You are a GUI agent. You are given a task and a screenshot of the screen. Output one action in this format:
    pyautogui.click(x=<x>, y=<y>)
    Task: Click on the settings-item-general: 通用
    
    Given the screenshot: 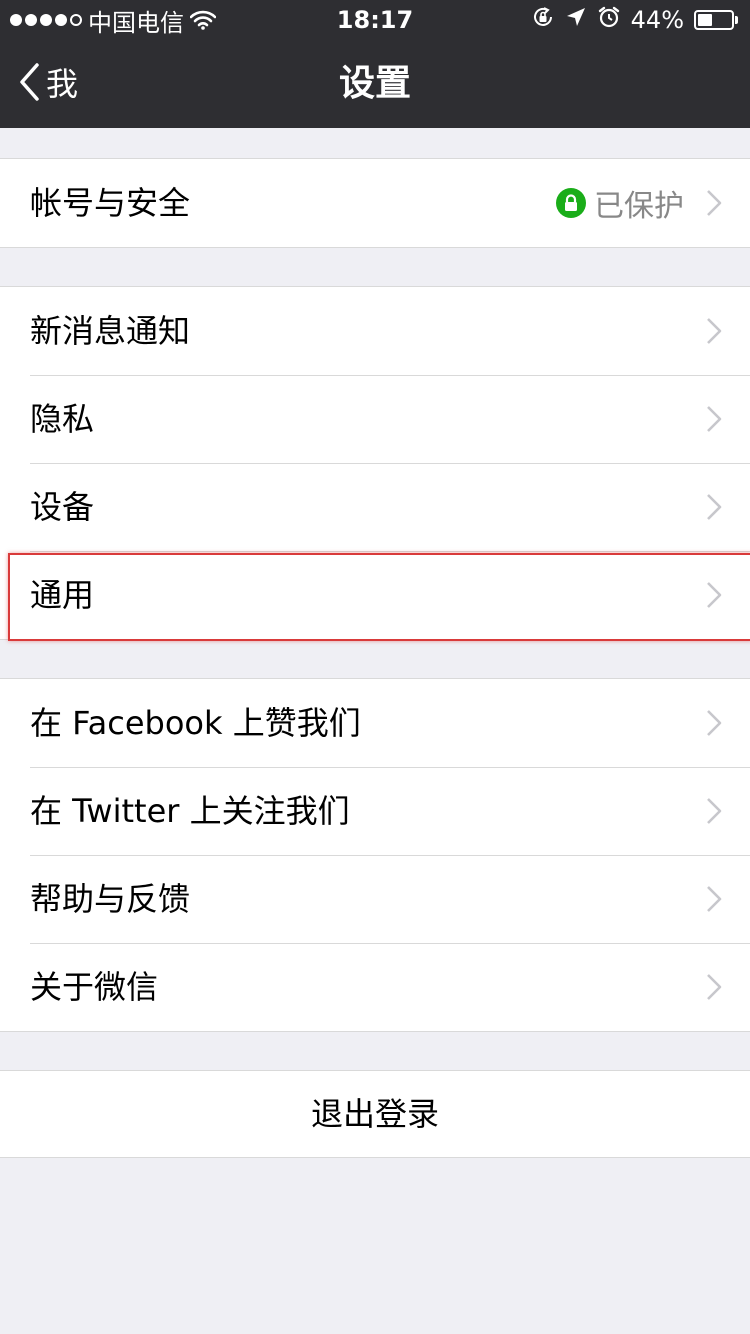 What is the action you would take?
    pyautogui.click(x=375, y=596)
    